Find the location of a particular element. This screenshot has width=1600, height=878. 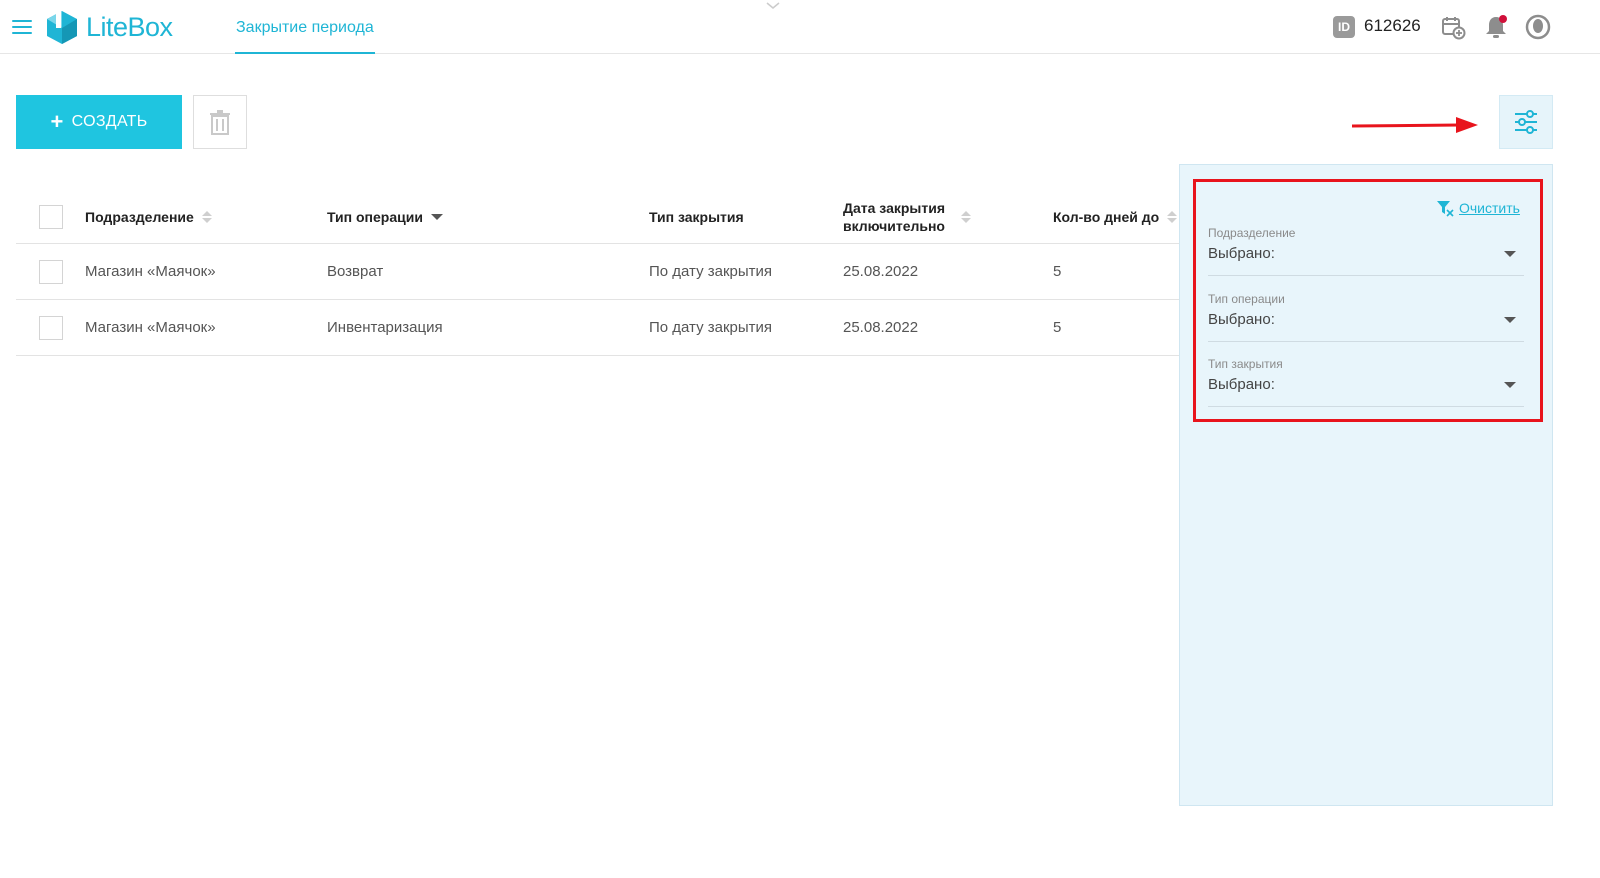

col-division: Подразделение is located at coordinates (148, 216).